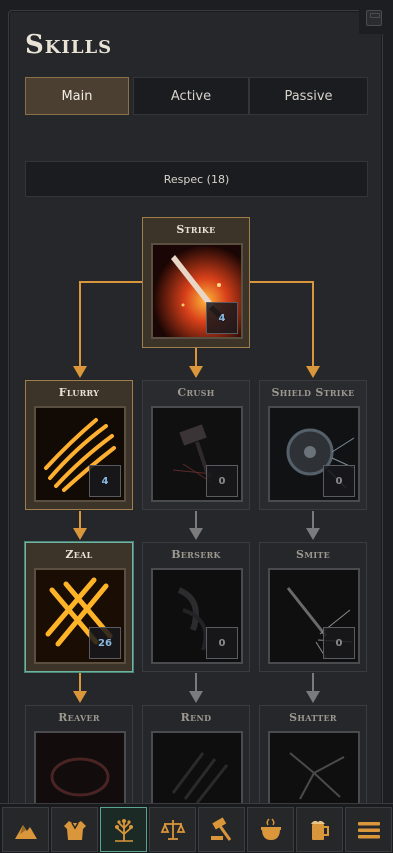 This screenshot has width=393, height=853. Describe the element at coordinates (196, 392) in the screenshot. I see `skill-name: Crush` at that location.